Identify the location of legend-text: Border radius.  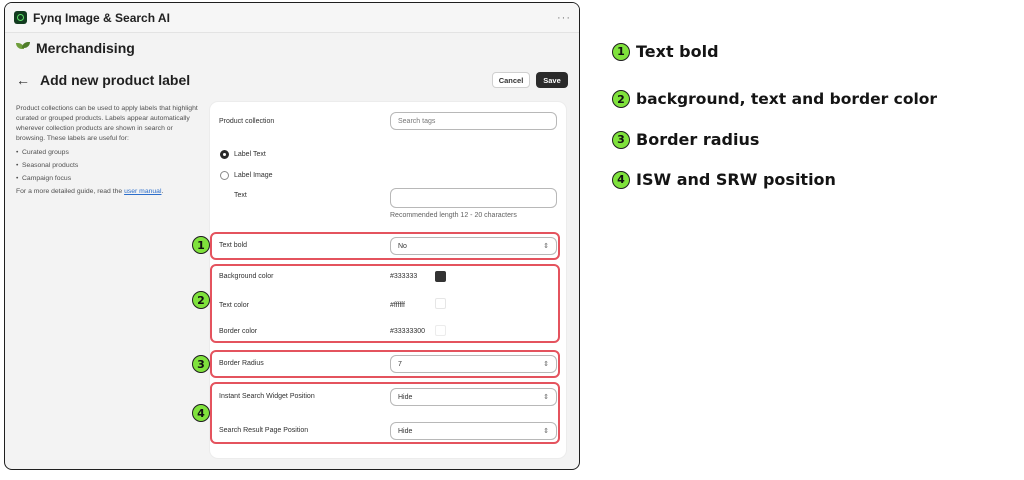
(698, 139).